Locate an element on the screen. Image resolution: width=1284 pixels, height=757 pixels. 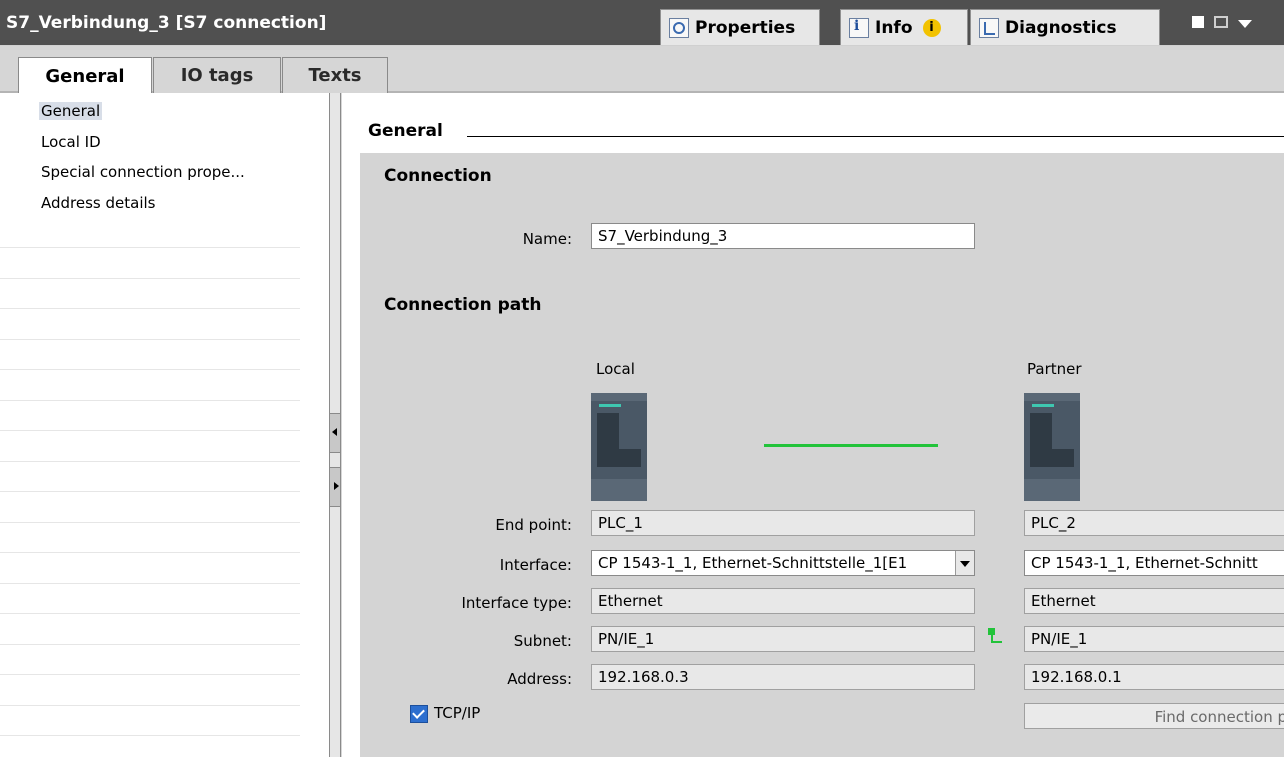
subtab-io-tags: IO tags is located at coordinates (217, 75).